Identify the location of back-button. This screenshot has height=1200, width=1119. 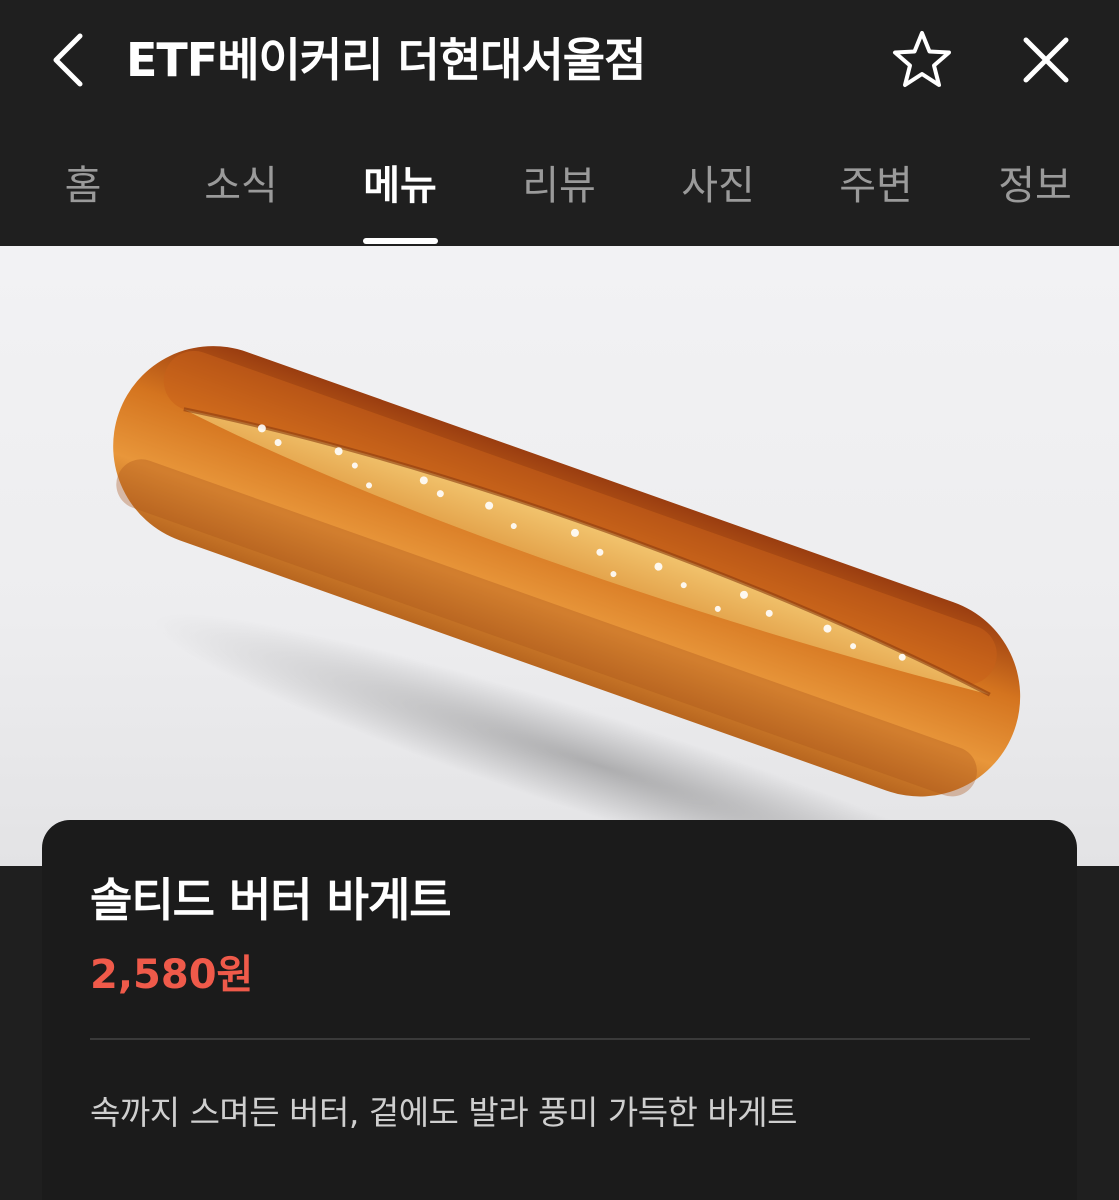
(68, 60).